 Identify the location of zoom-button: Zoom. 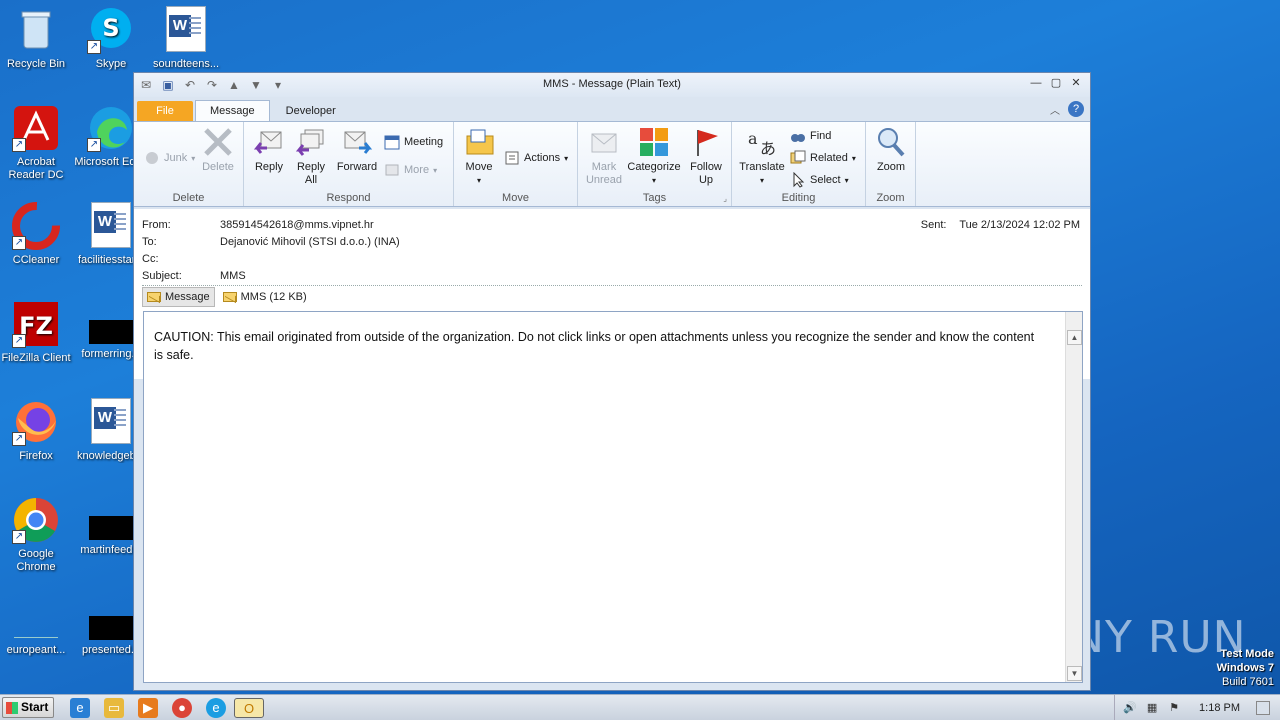
(891, 150).